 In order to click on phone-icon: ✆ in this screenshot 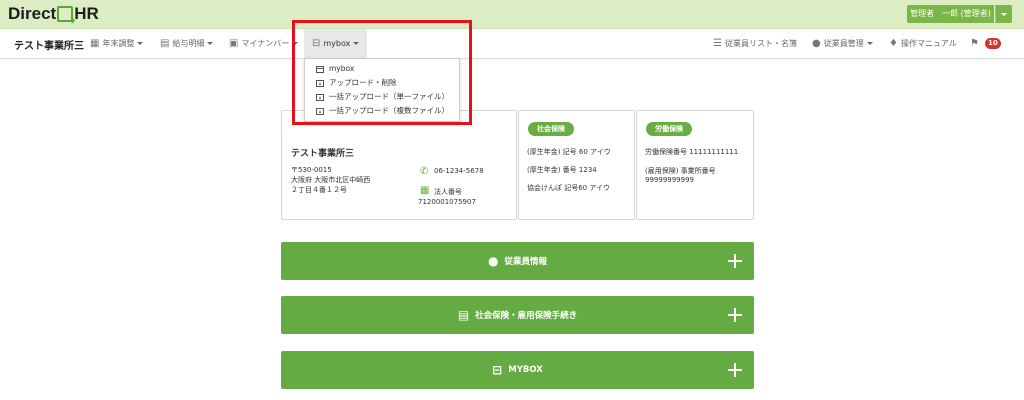, I will do `click(424, 171)`.